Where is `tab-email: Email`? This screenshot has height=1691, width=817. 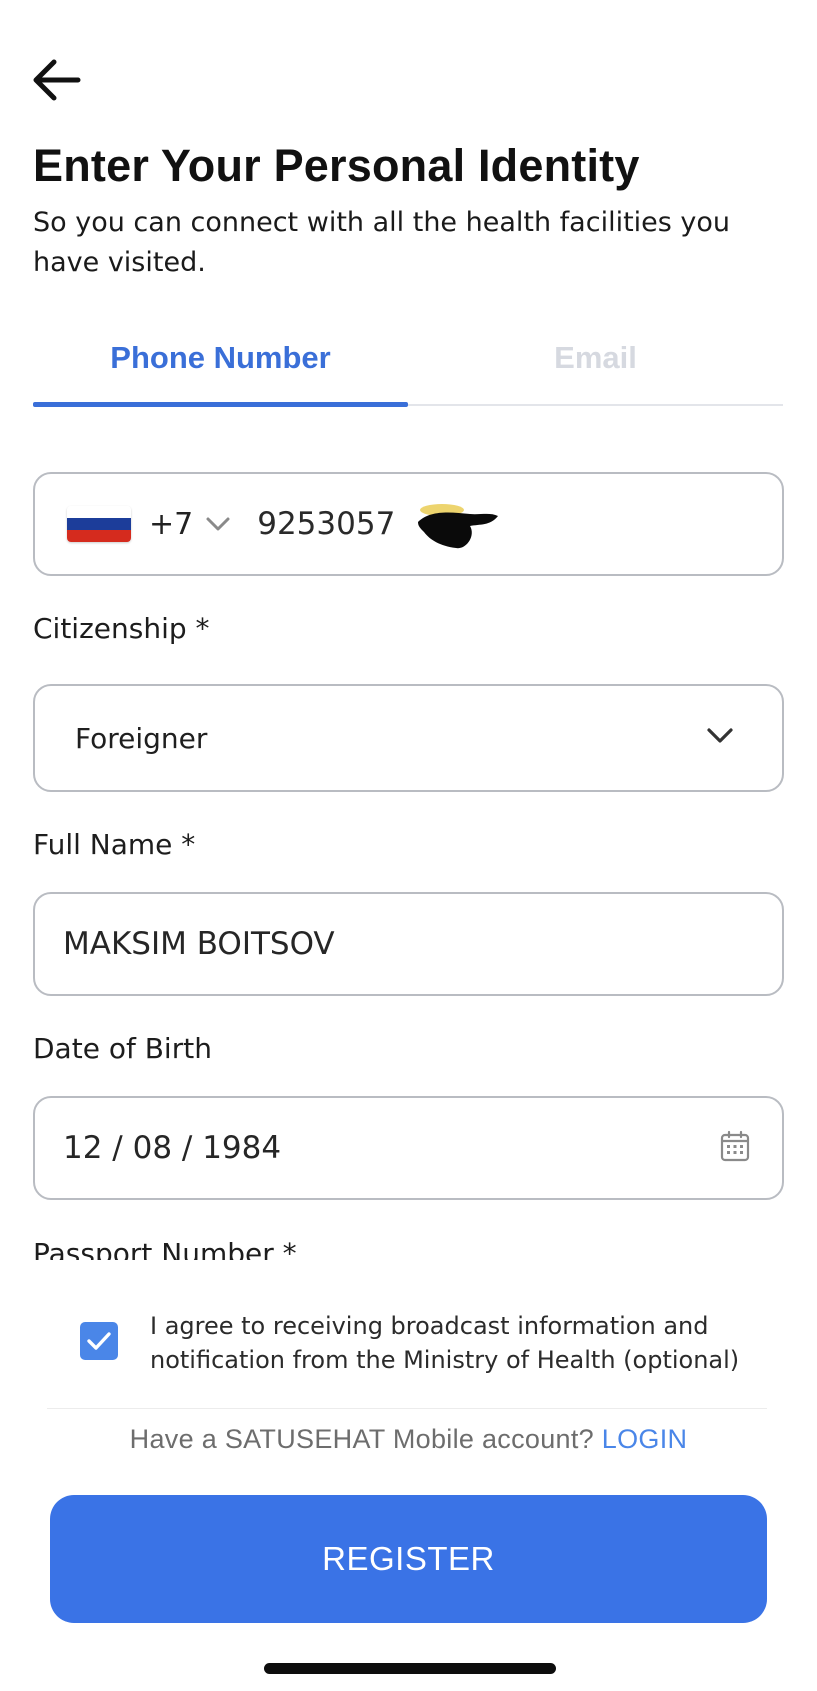 tab-email: Email is located at coordinates (595, 367).